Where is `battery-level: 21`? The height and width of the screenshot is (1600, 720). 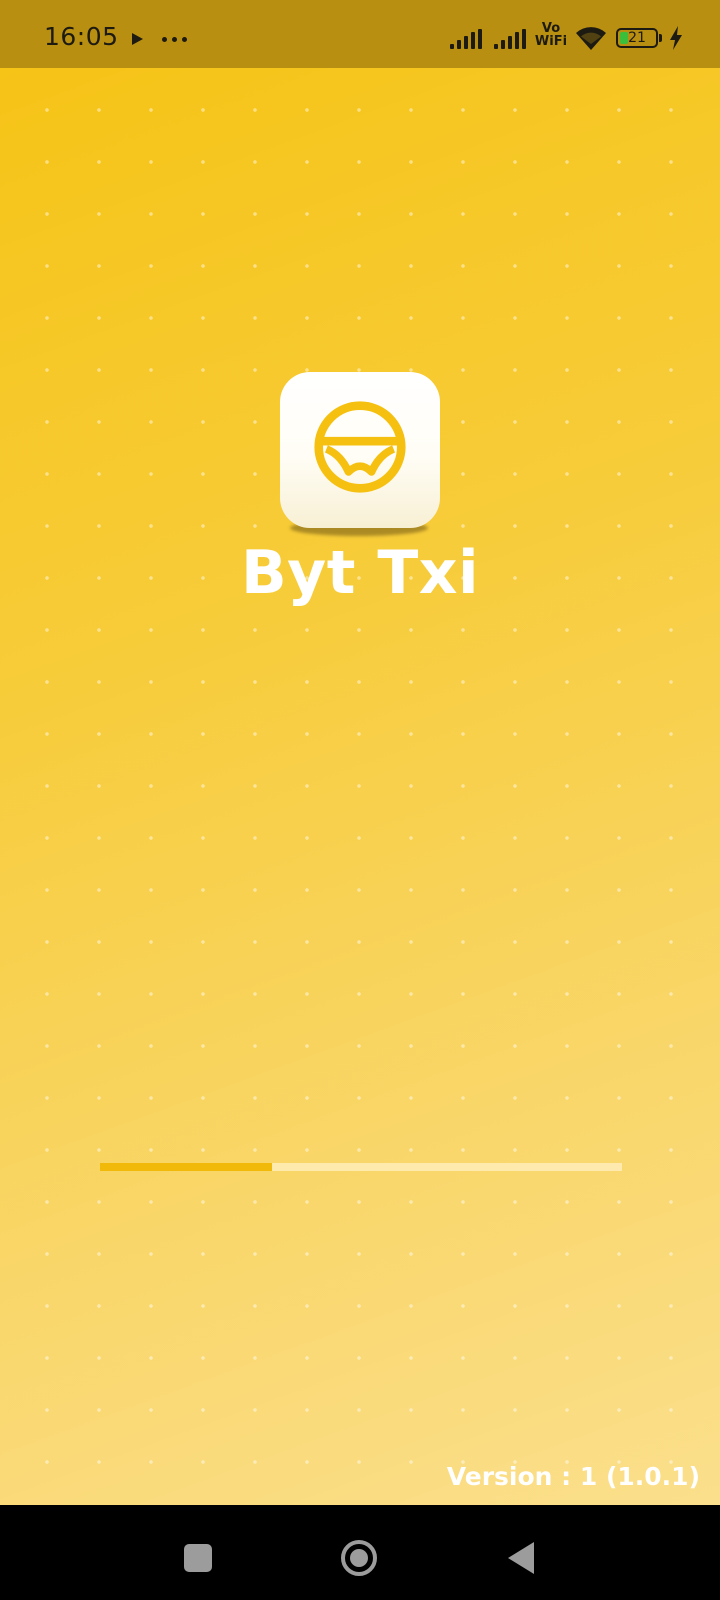
battery-level: 21 is located at coordinates (637, 38).